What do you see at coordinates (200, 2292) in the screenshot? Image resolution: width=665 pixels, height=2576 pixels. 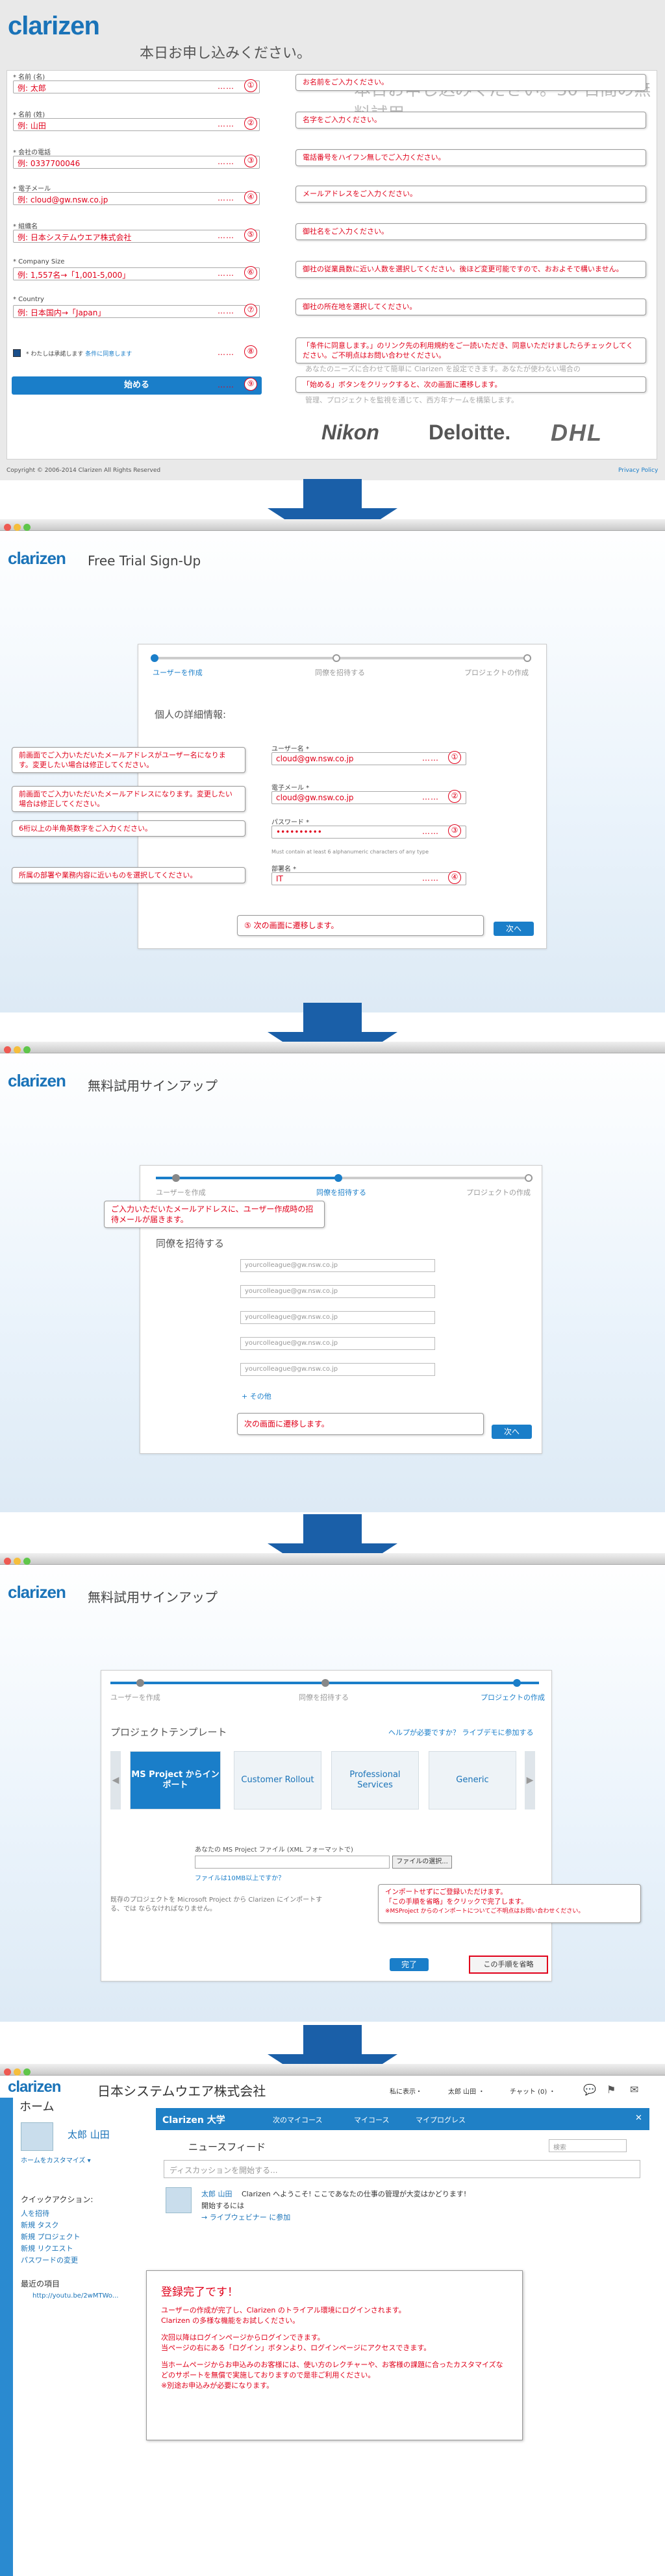 I see `completion-title: 登録完了です！` at bounding box center [200, 2292].